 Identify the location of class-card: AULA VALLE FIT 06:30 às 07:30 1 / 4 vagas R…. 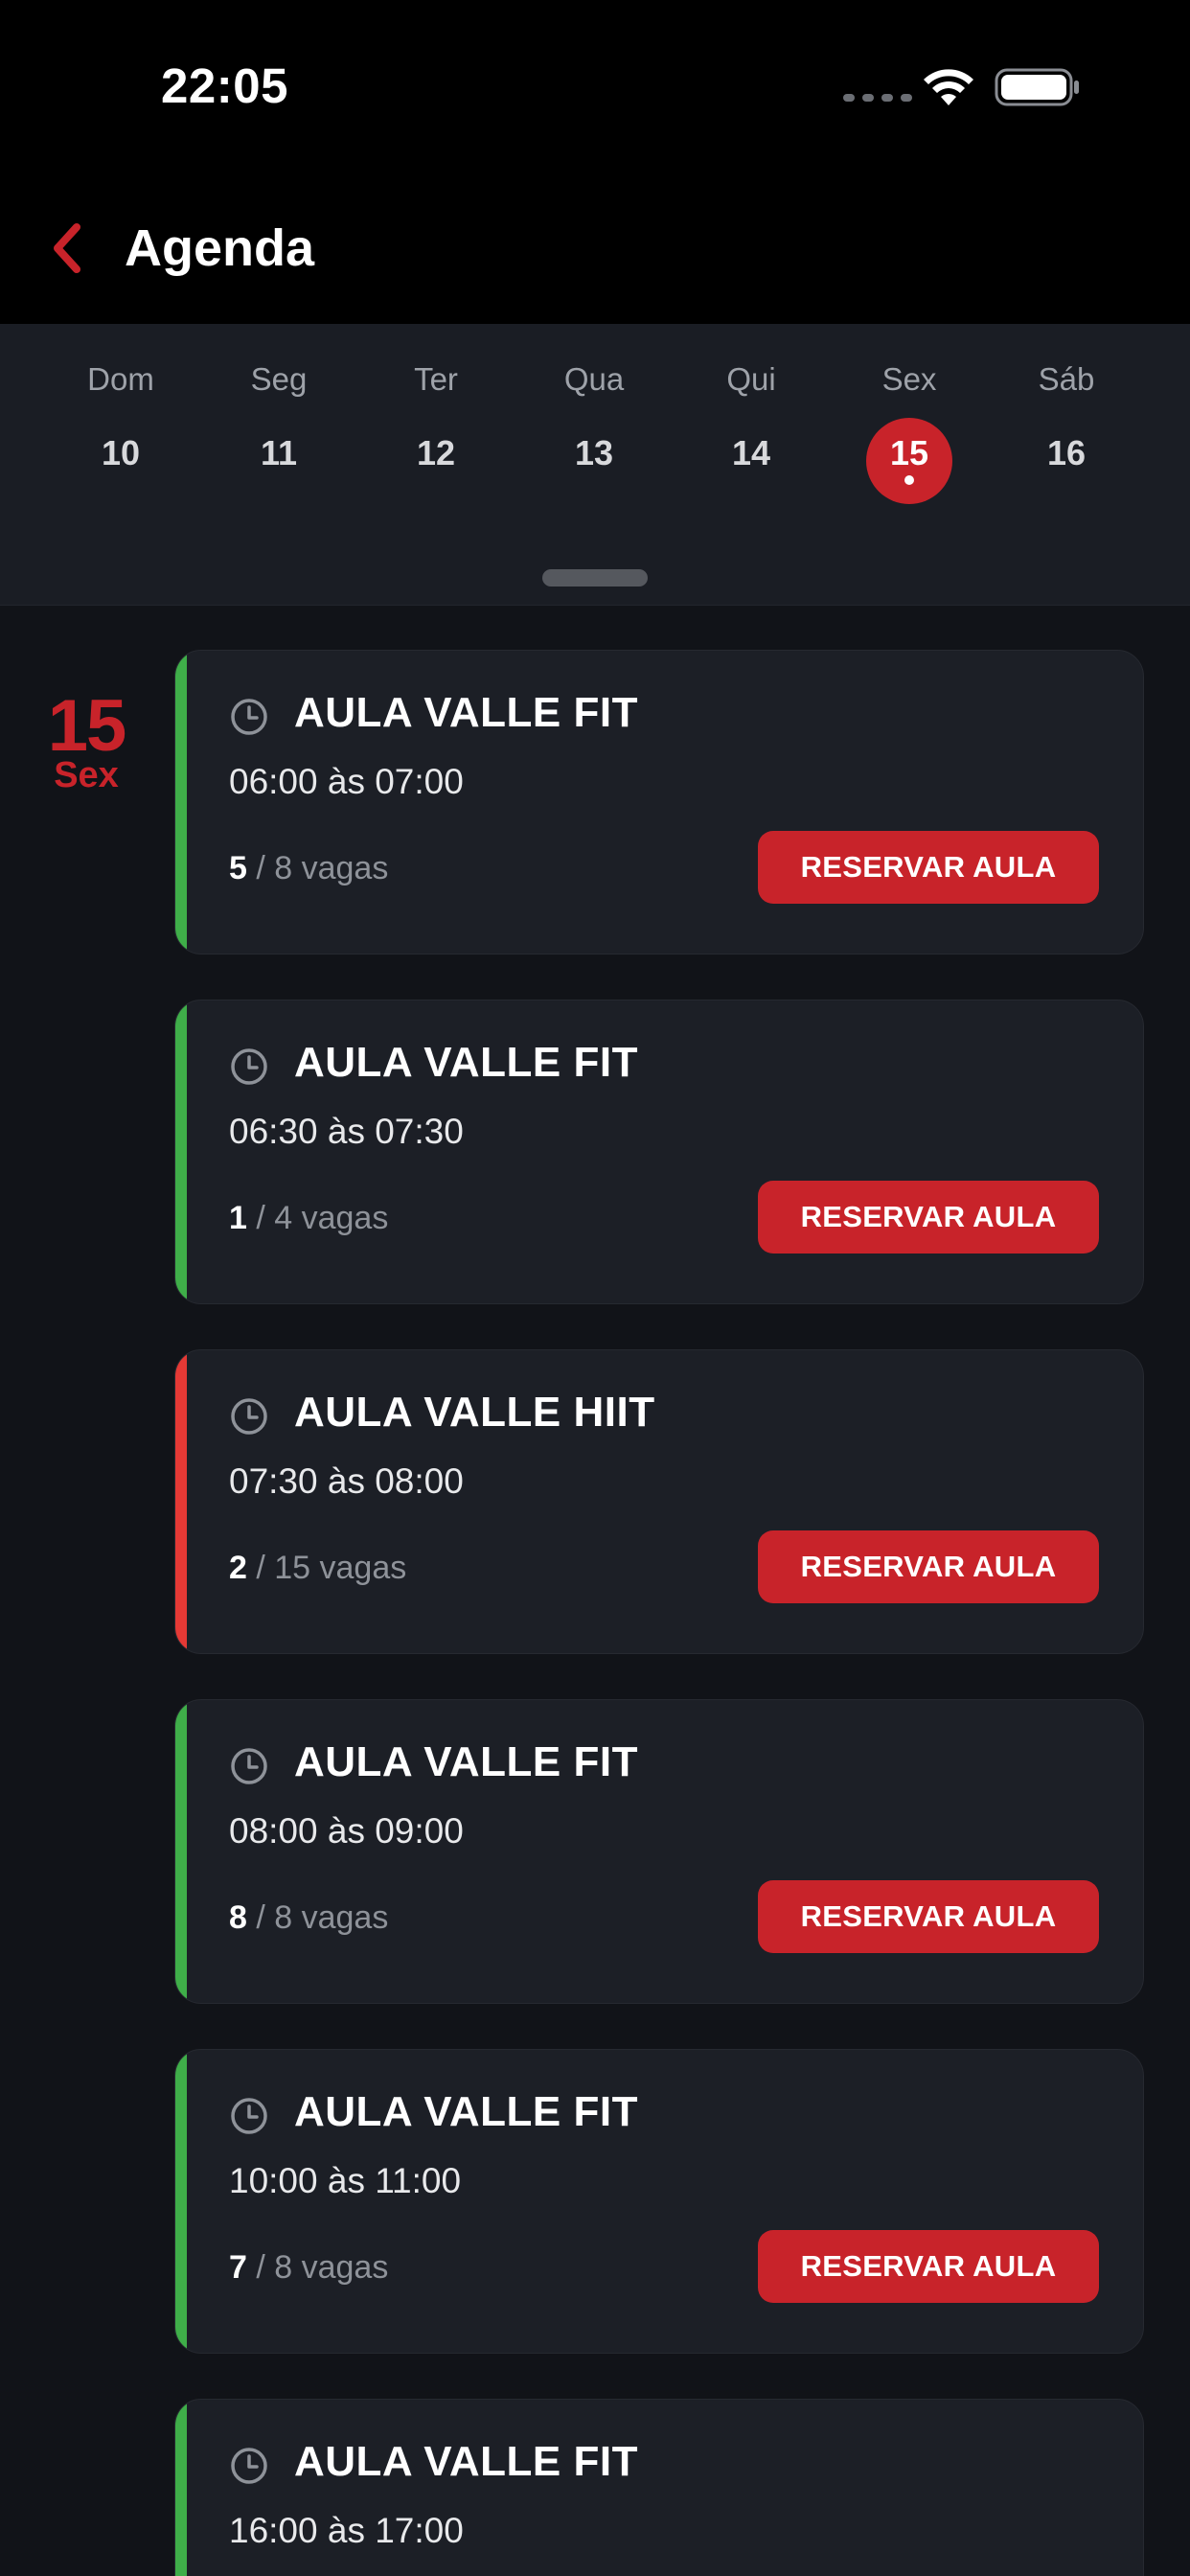
(659, 1152).